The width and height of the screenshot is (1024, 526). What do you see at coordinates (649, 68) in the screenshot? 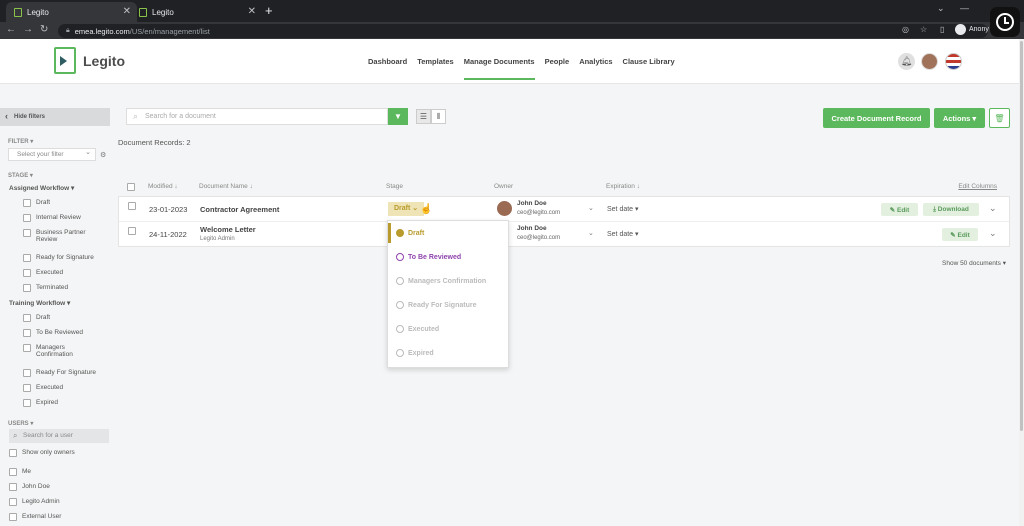
I see `nav-clause-library: Clause Library` at bounding box center [649, 68].